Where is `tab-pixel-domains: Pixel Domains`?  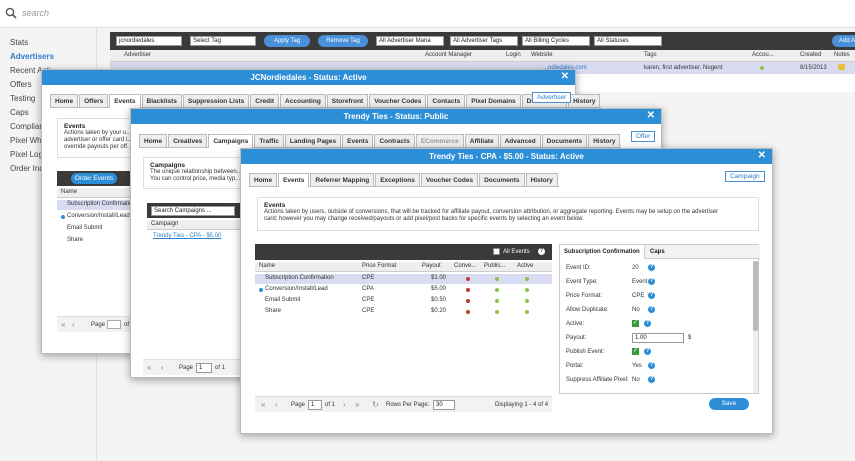 tab-pixel-domains: Pixel Domains is located at coordinates (493, 100).